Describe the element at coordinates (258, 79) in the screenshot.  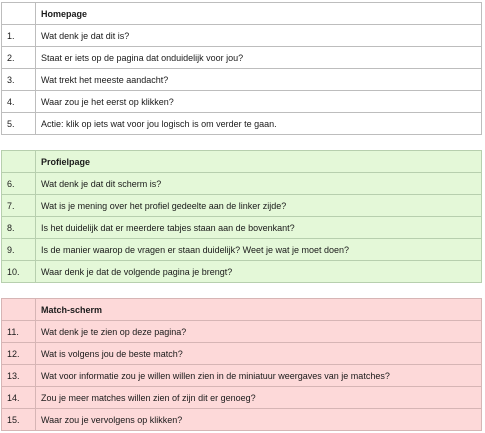
I see `question-text: Wat trekt het meeste aandacht?` at that location.